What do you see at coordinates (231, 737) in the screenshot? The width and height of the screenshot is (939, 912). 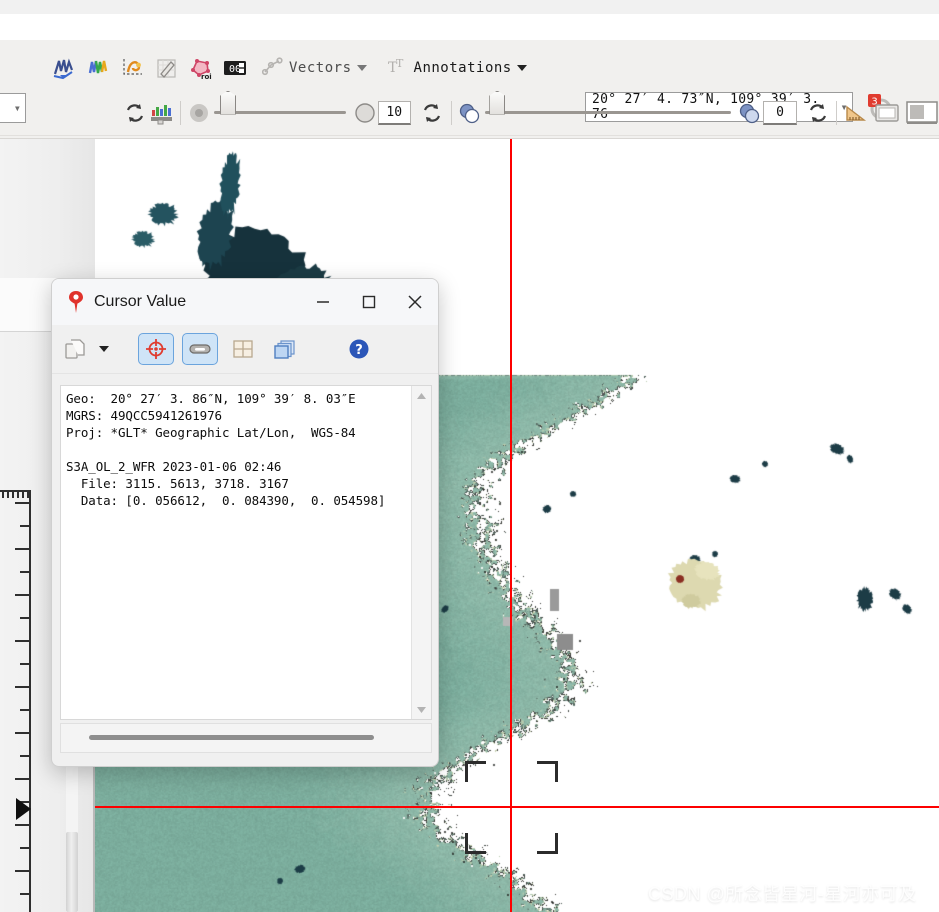 I see `dialog-hscroll-thumb` at bounding box center [231, 737].